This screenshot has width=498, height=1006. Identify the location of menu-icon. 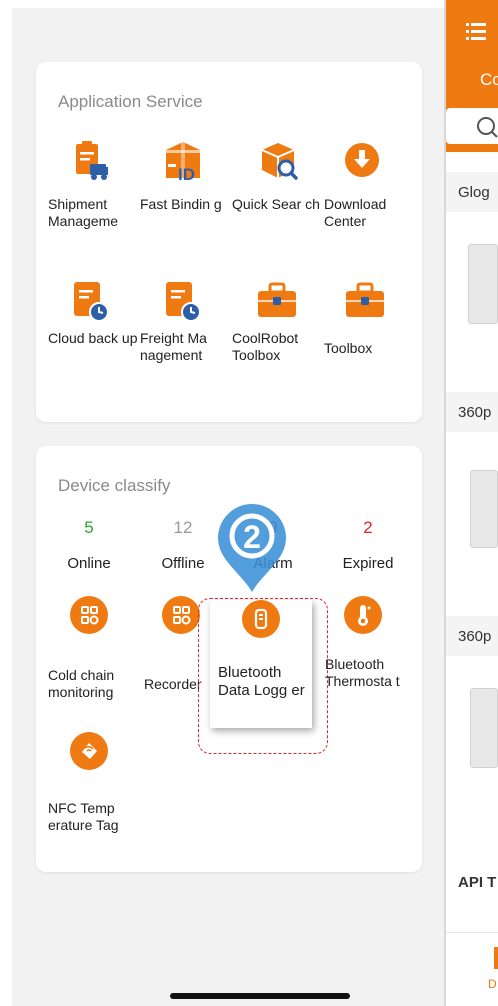
(476, 31).